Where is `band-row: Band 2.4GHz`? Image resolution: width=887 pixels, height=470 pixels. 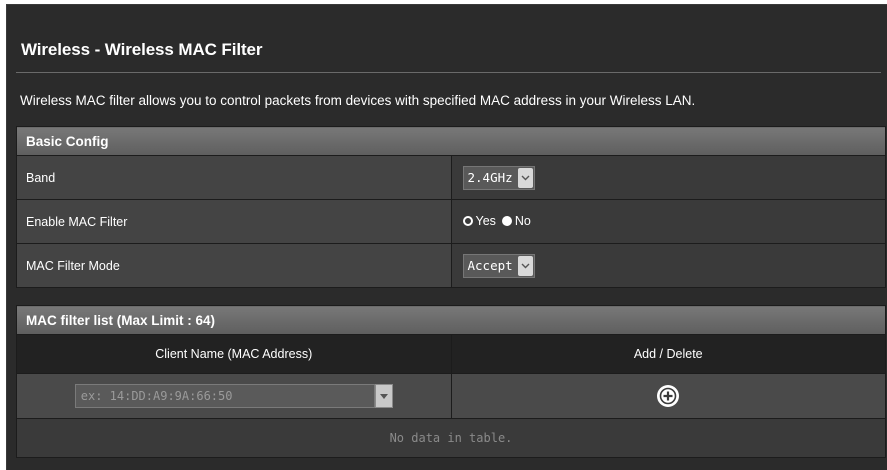
band-row: Band 2.4GHz is located at coordinates (451, 177).